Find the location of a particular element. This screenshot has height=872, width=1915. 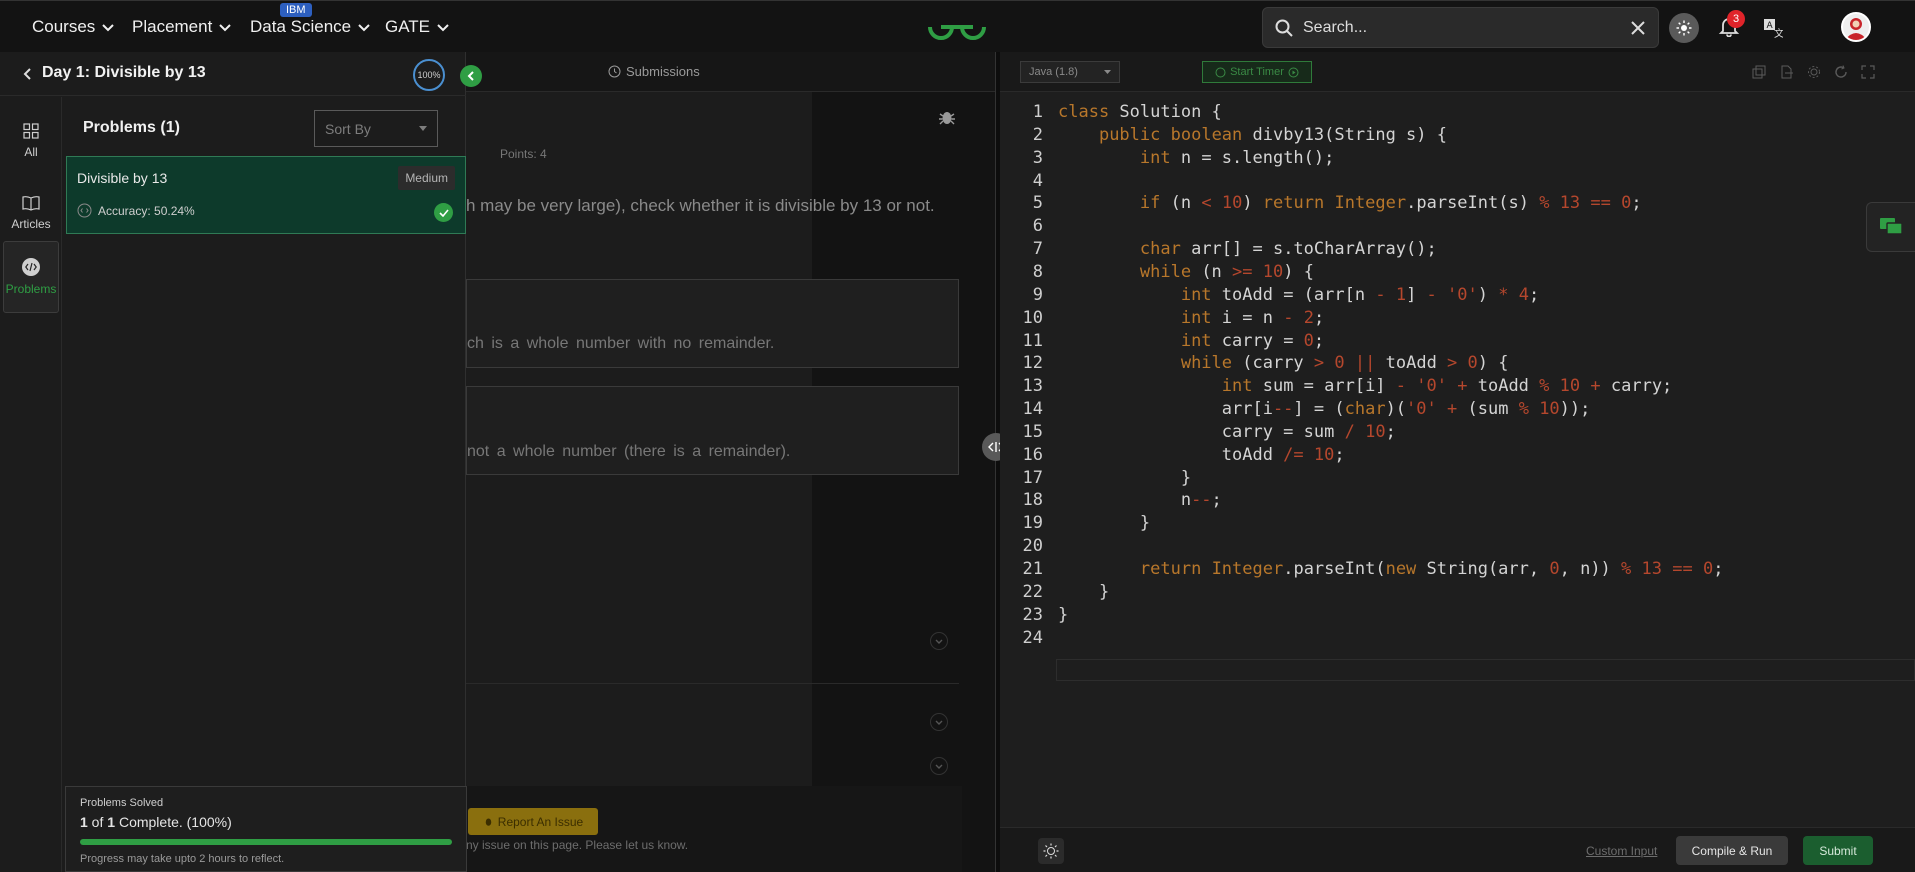

theme-toggle-button is located at coordinates (1684, 28).